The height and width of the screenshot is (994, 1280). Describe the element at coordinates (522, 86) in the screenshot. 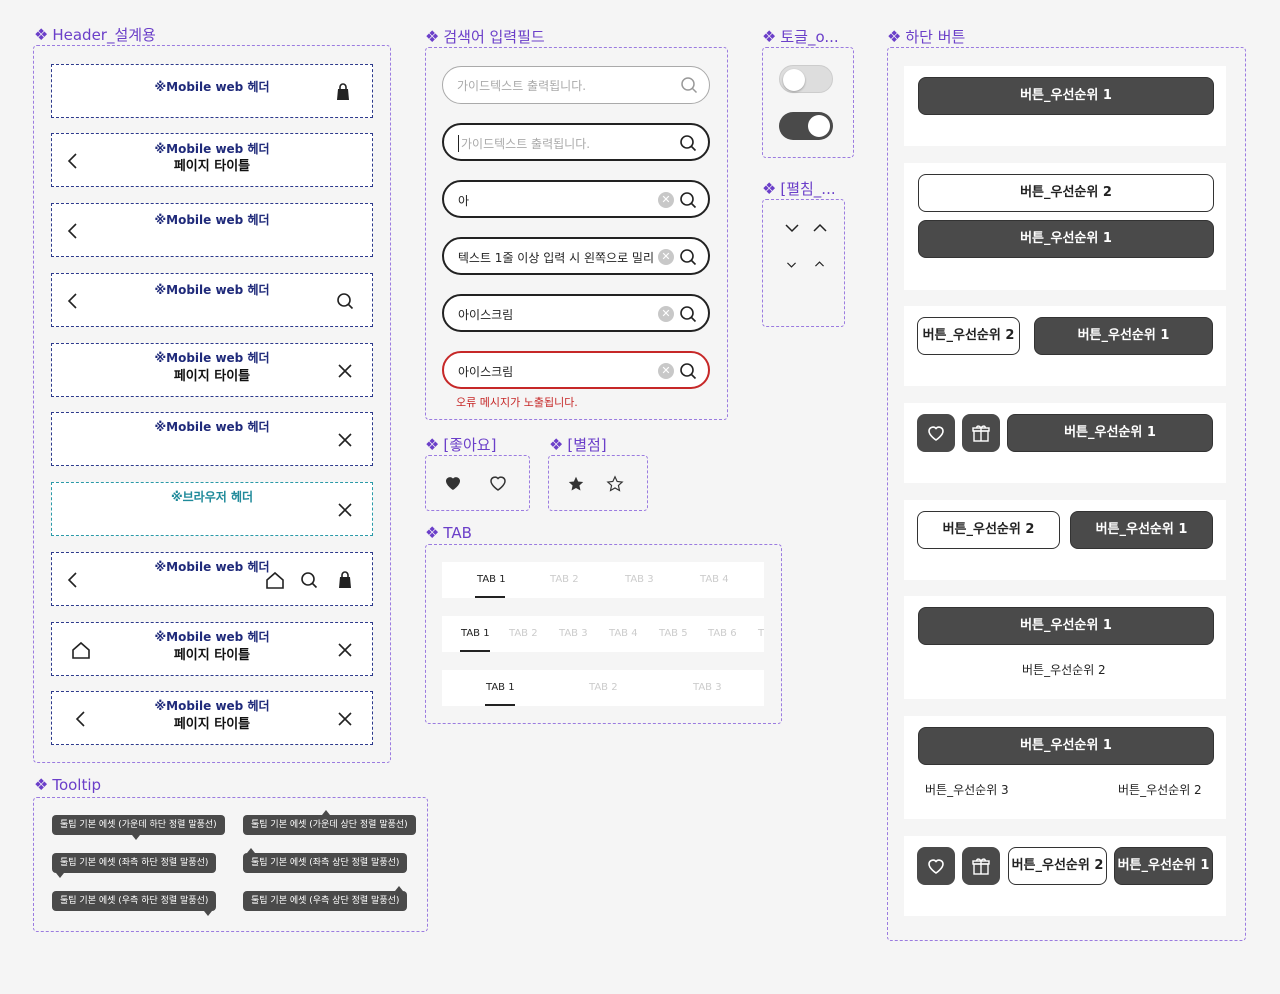

I see `search-placeholder: 가이드텍스트 출력됩니다.` at that location.